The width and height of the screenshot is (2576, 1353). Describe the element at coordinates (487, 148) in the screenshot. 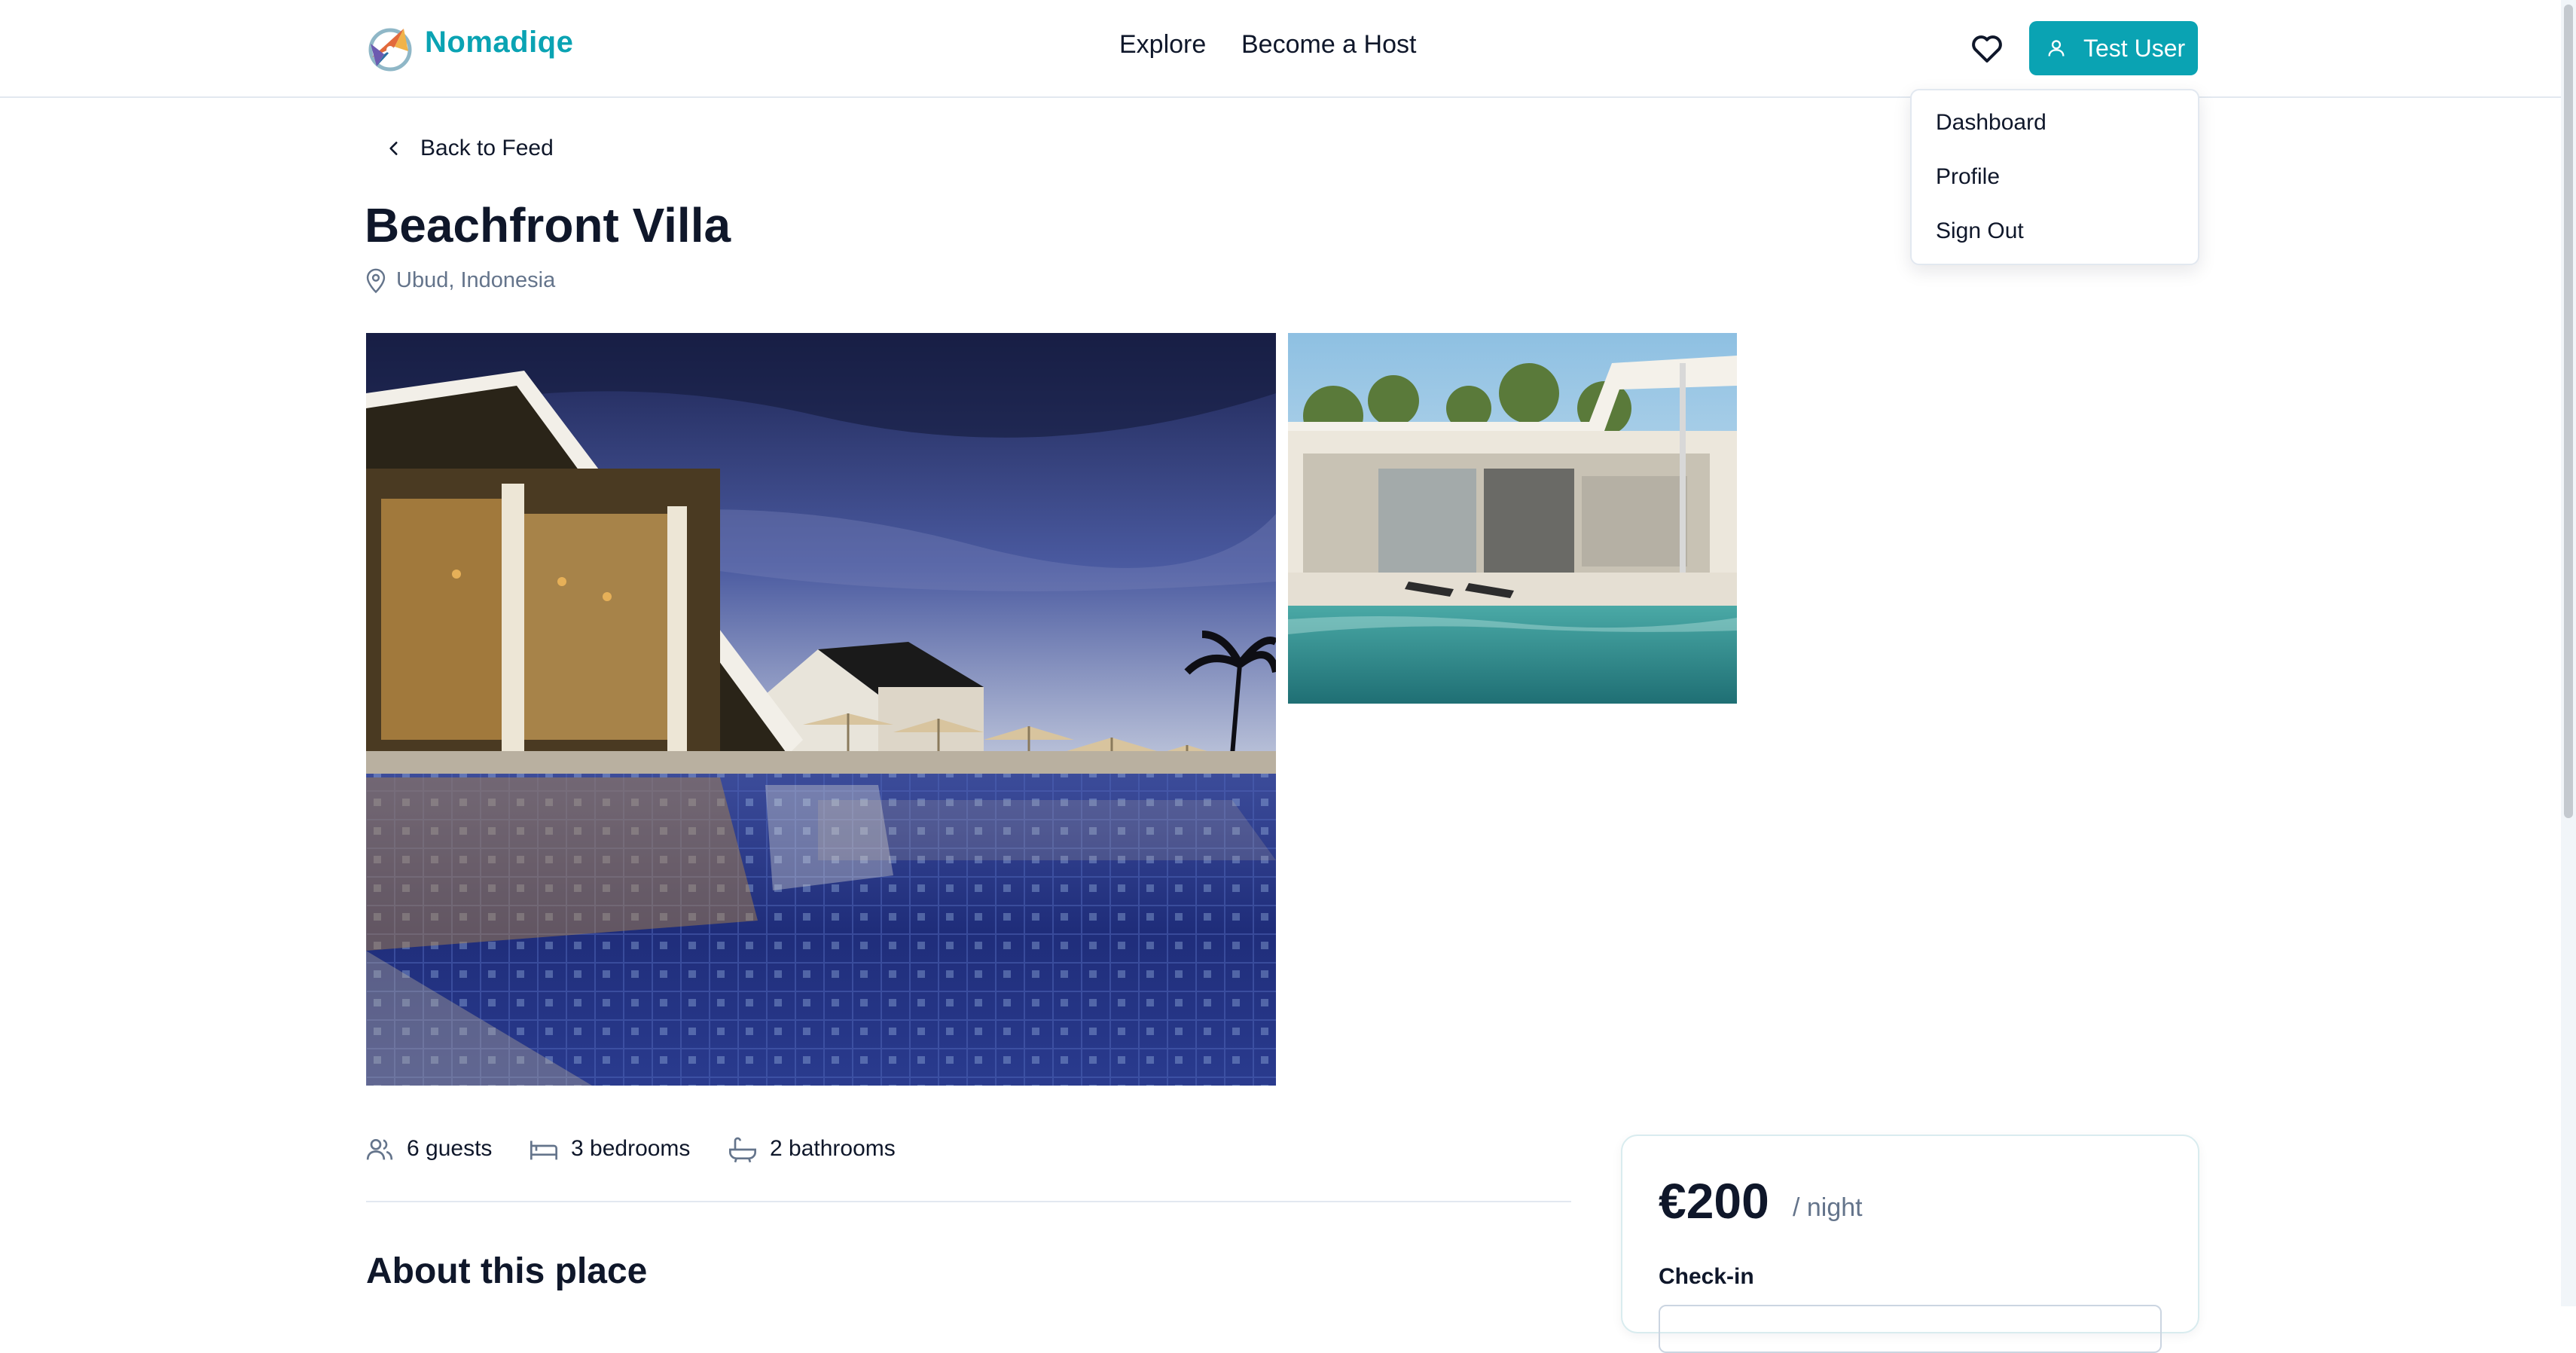

I see `back-link-label: Back to Feed` at that location.